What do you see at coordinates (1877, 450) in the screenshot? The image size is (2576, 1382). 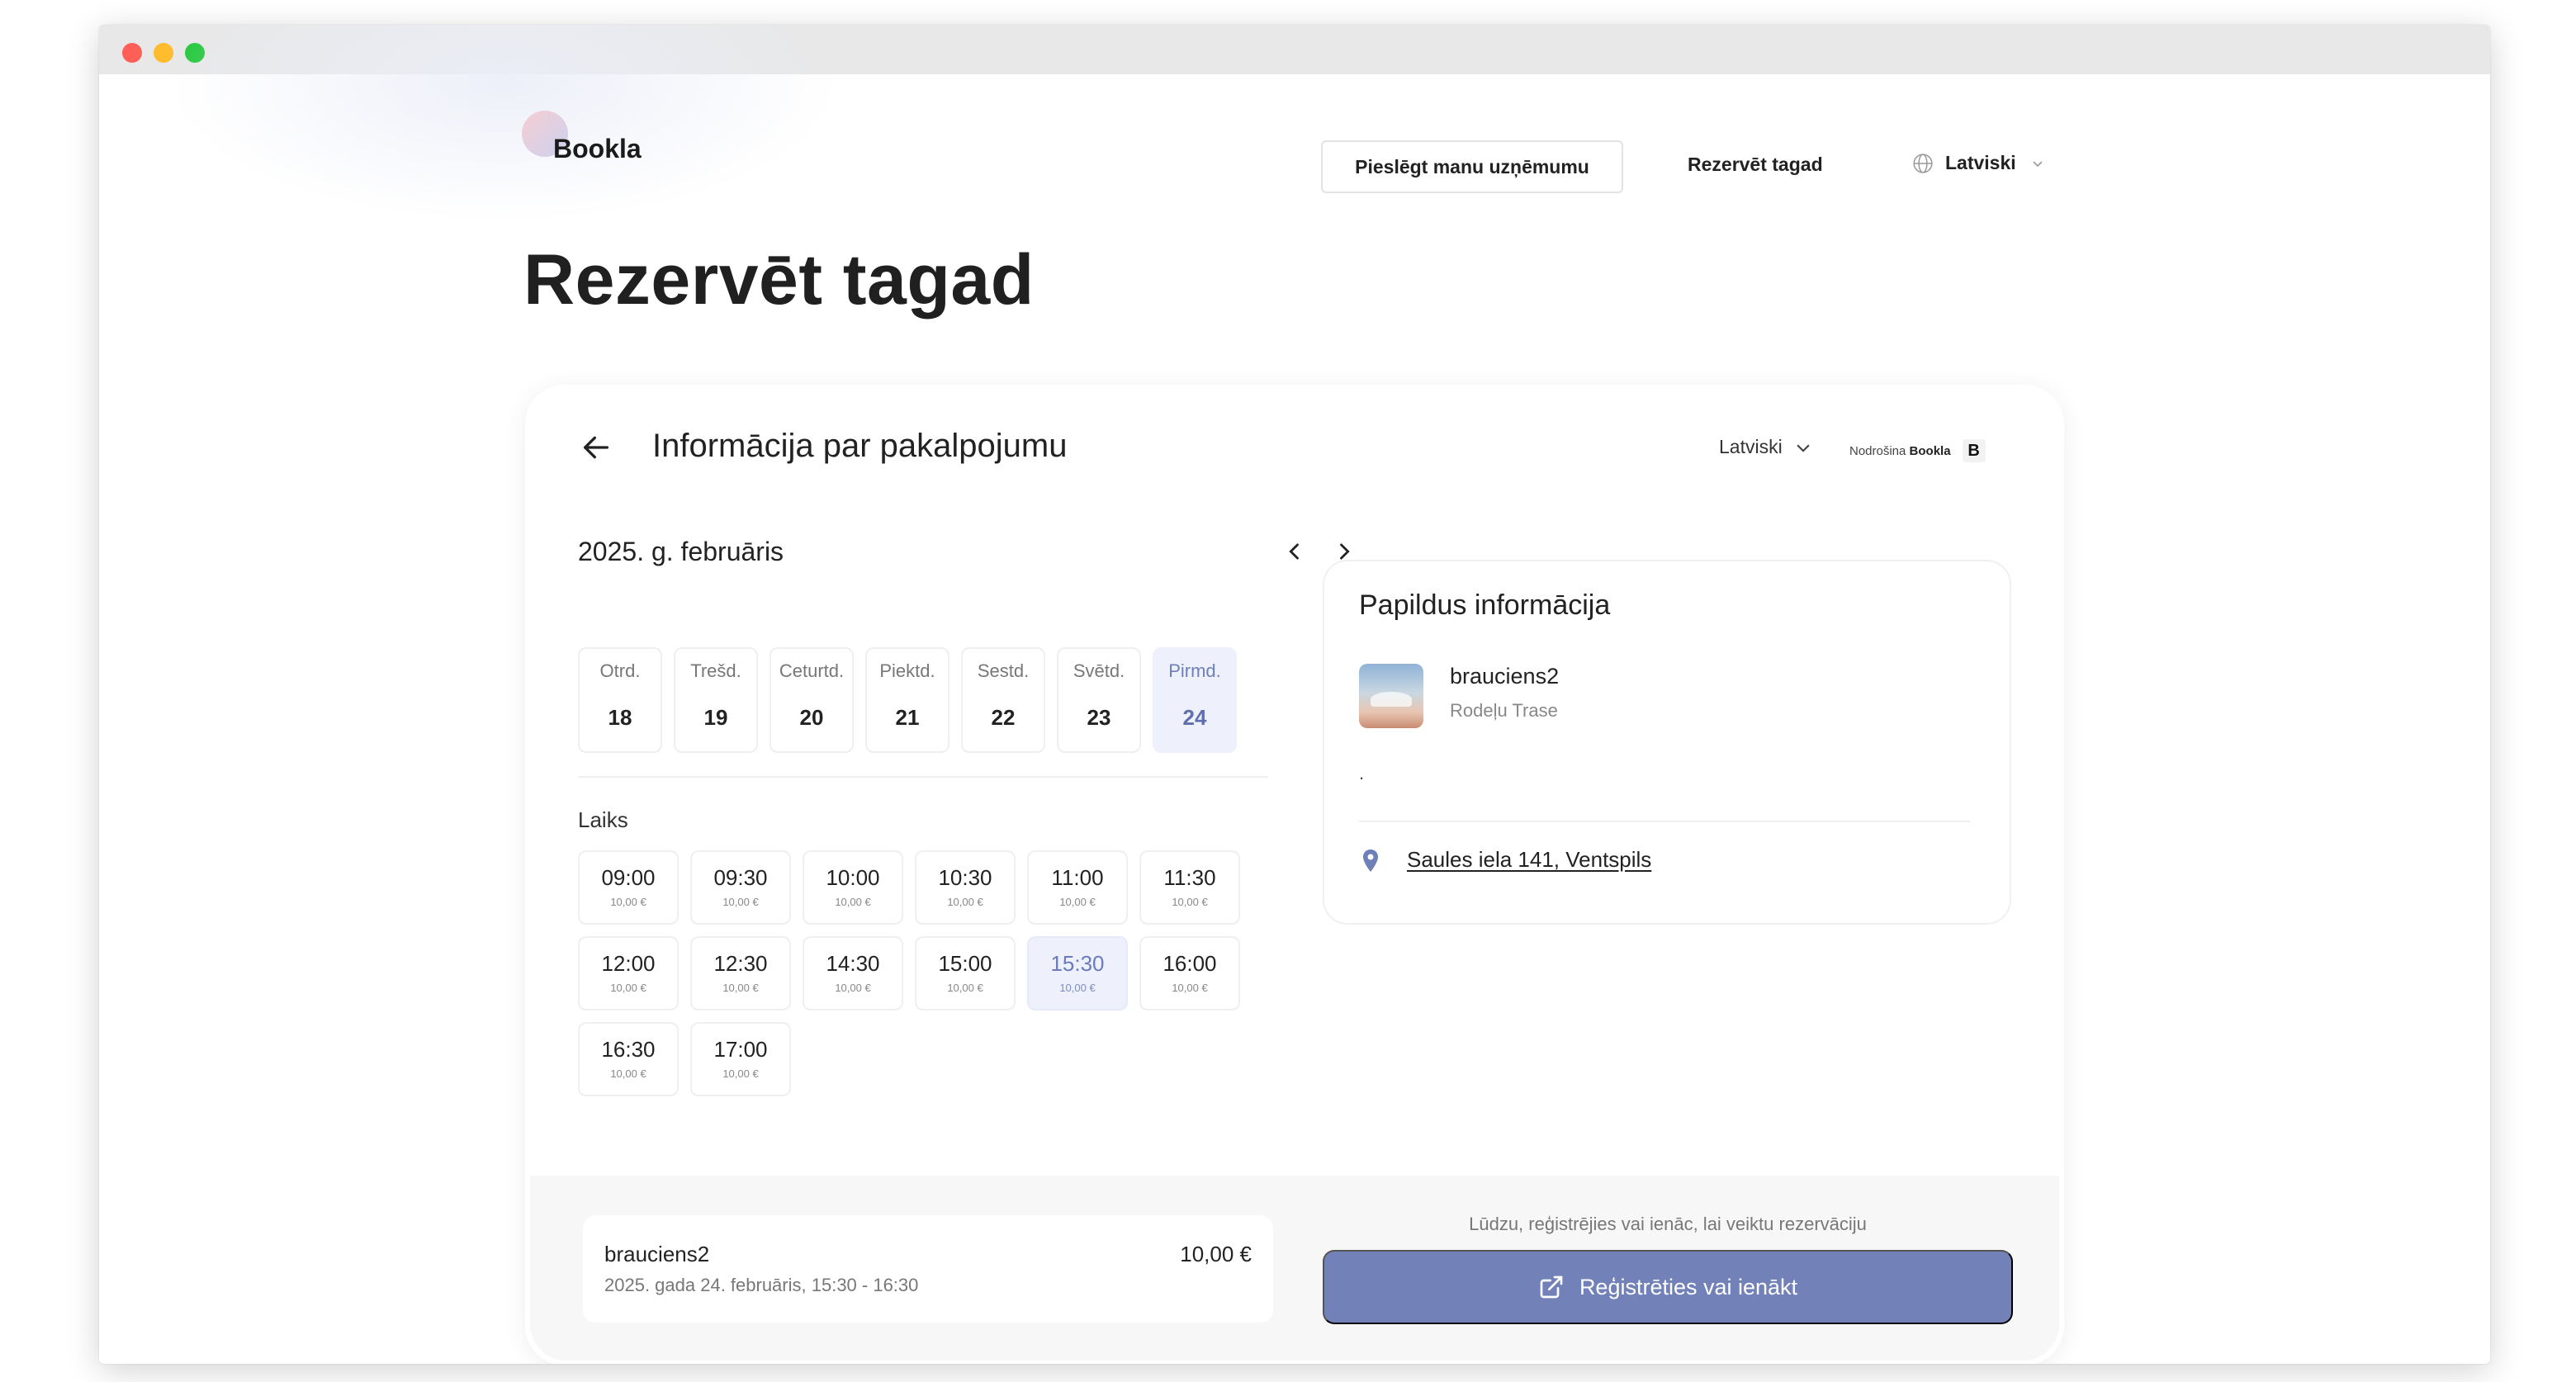 I see `powered-by-prefix: Nodrošina` at bounding box center [1877, 450].